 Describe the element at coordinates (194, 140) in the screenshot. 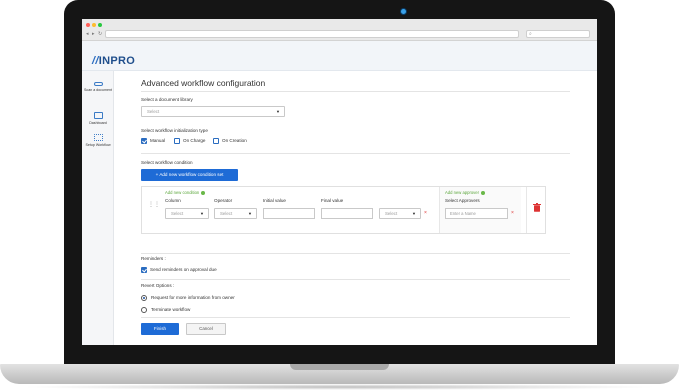

I see `on-charge-label: On Charge` at that location.